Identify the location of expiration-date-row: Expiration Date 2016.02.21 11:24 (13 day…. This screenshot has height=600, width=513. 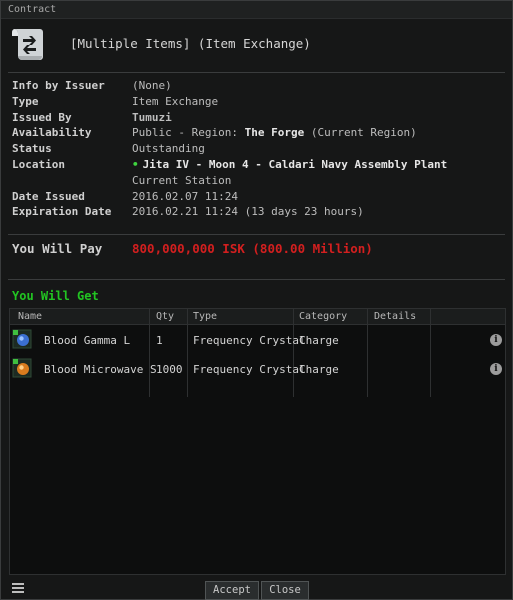
(257, 213).